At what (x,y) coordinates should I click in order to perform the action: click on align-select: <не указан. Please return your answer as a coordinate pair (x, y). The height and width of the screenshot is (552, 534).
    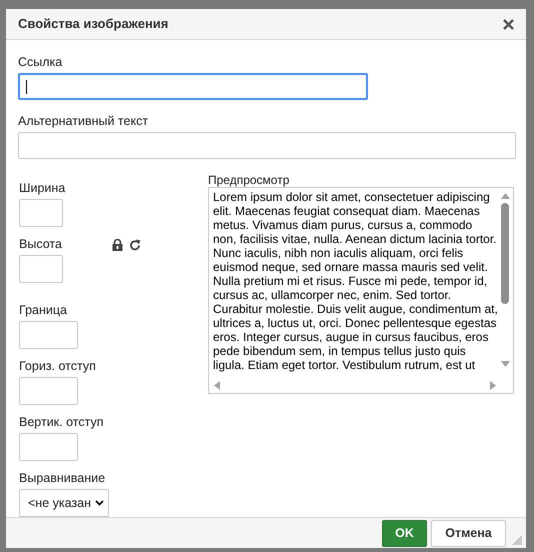
    Looking at the image, I should click on (64, 503).